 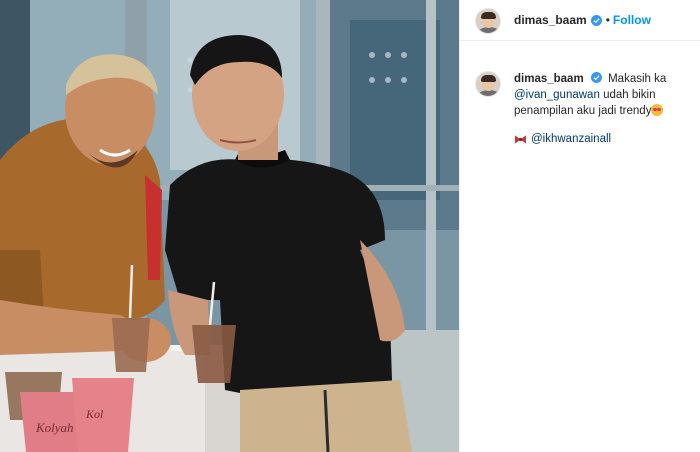 What do you see at coordinates (94, 414) in the screenshot?
I see `svg-text: Kol` at bounding box center [94, 414].